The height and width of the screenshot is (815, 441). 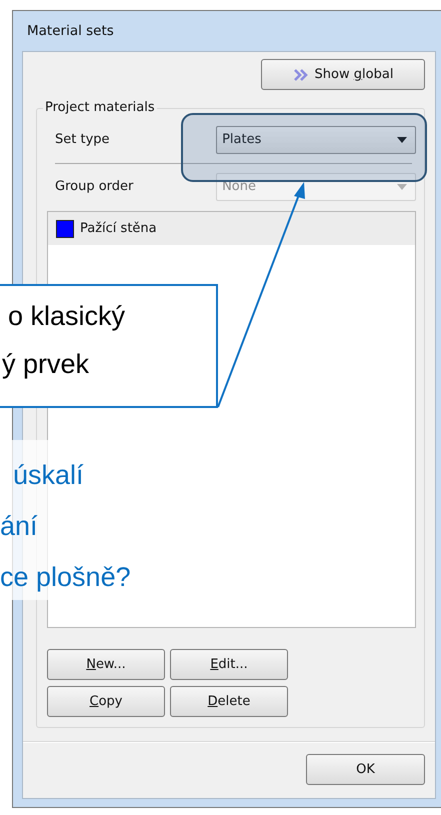 What do you see at coordinates (94, 186) in the screenshot?
I see `field-label: Group order` at bounding box center [94, 186].